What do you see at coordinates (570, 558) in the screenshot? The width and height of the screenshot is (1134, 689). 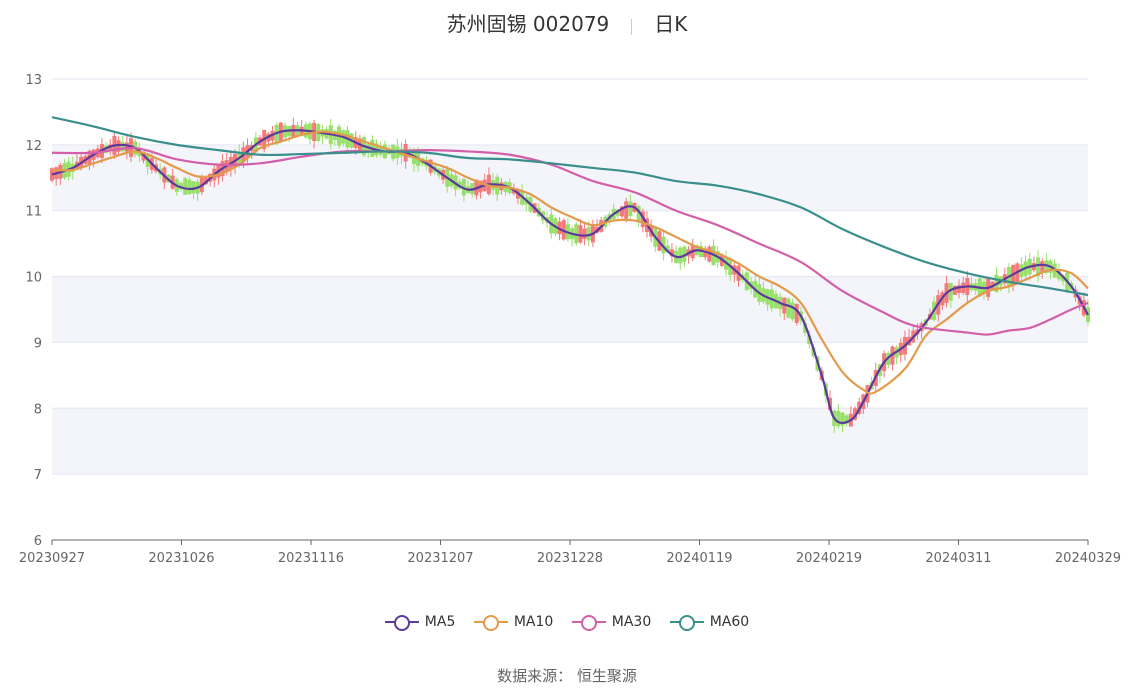 I see `x-tick-label: 20231228` at bounding box center [570, 558].